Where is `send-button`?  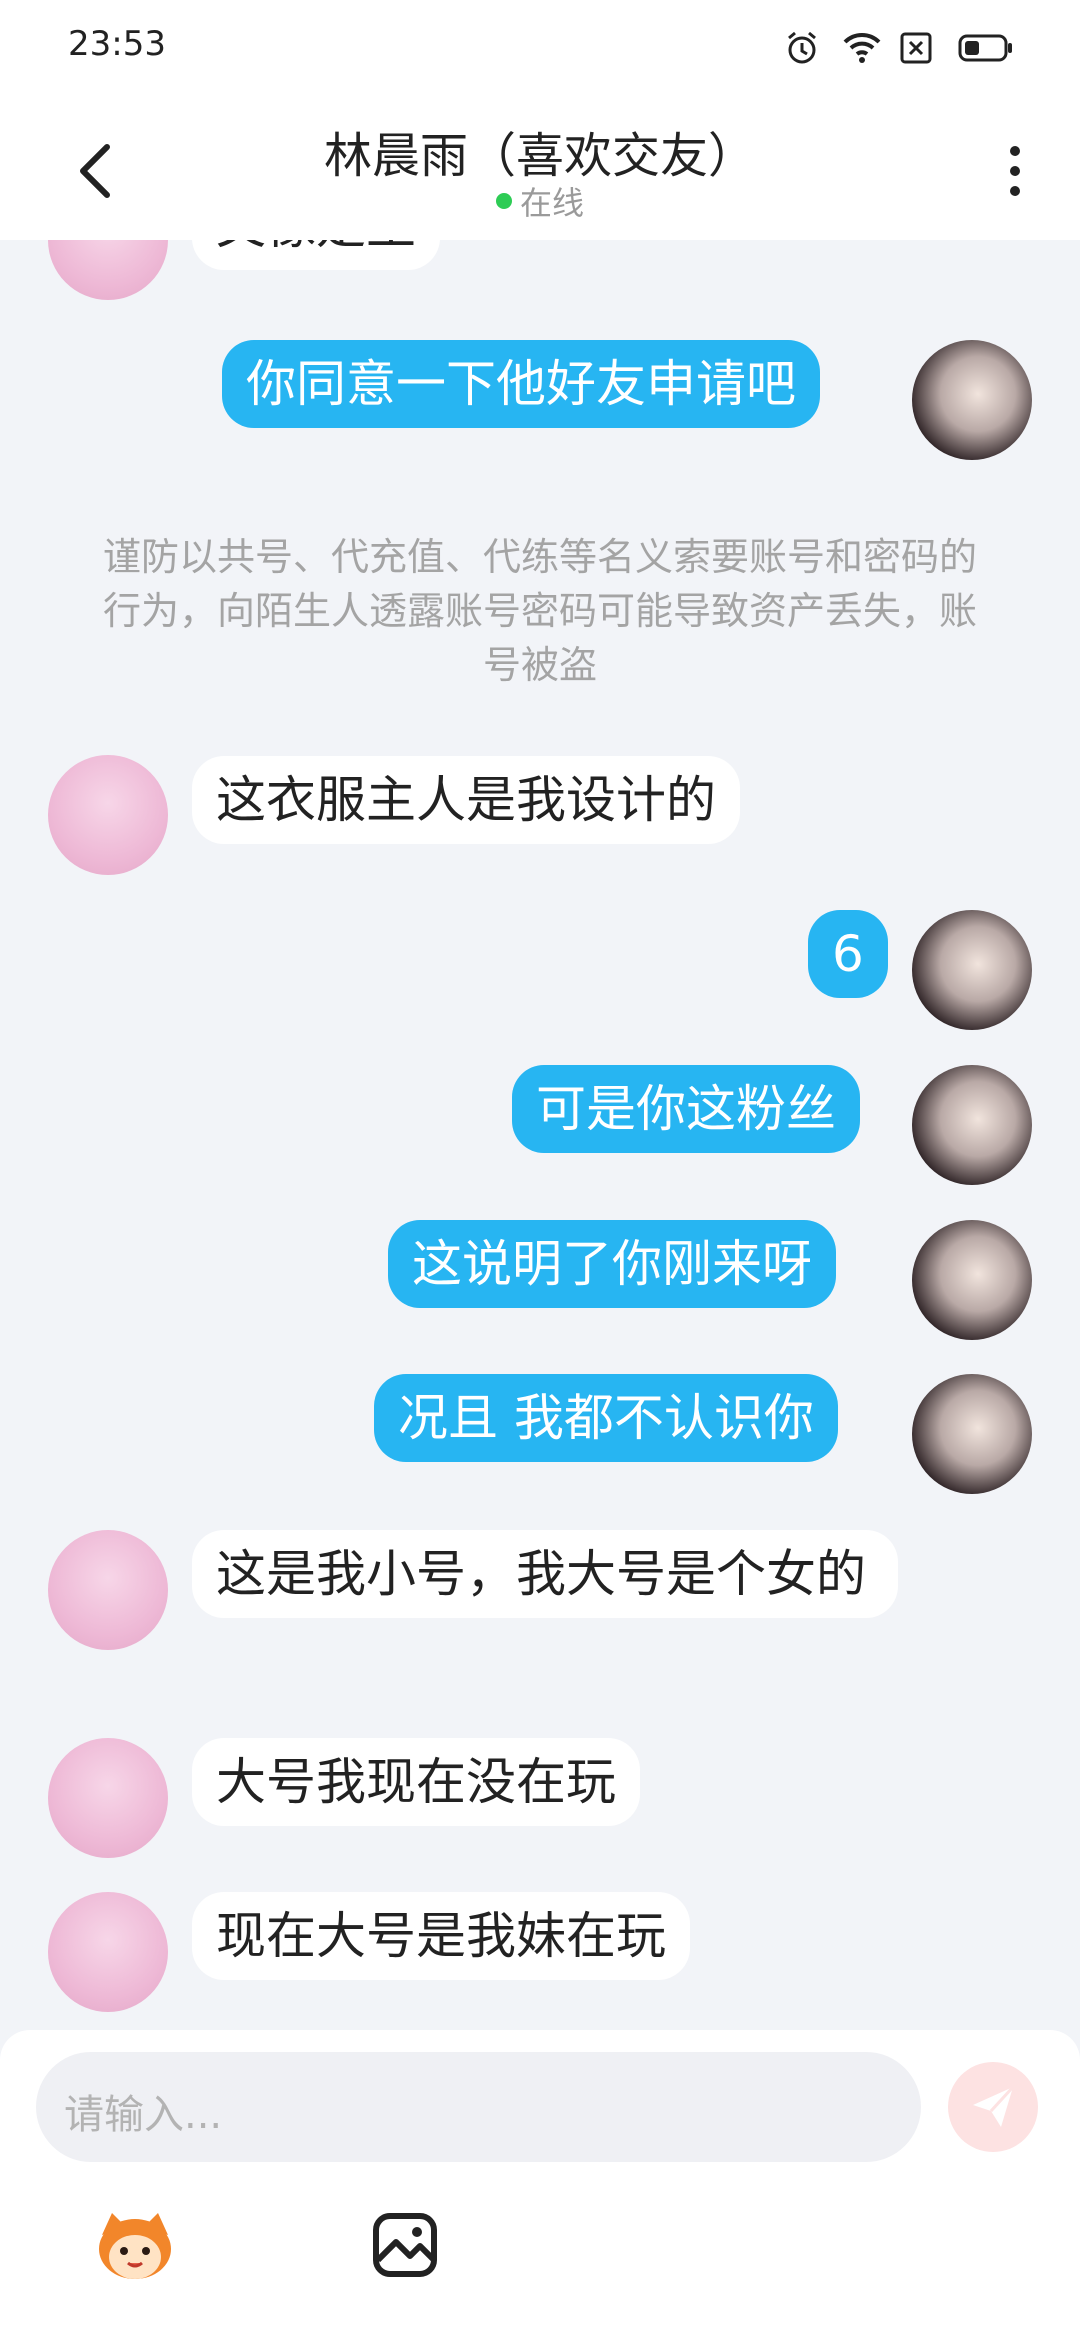
send-button is located at coordinates (993, 2107).